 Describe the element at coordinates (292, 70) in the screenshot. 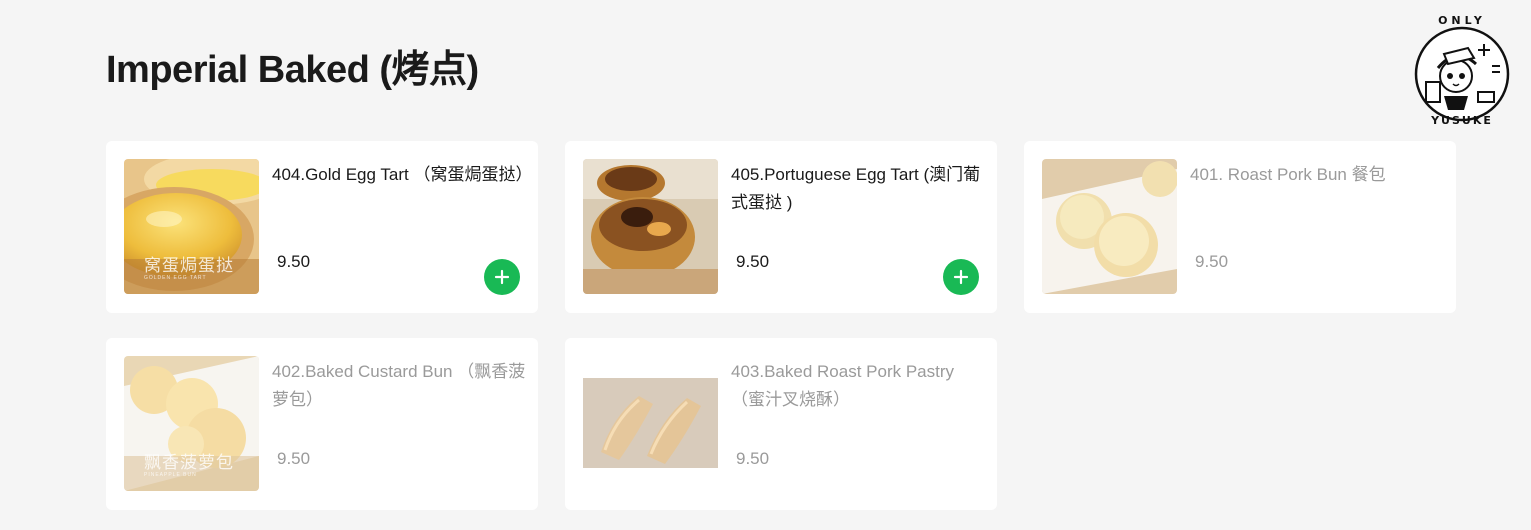

I see `category-title: Imperial Baked (烤点)` at that location.